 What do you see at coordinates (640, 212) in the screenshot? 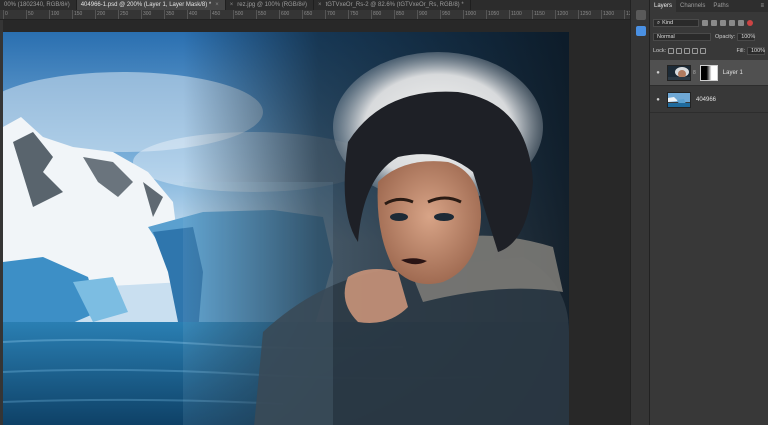
I see `panel-toolstrip` at bounding box center [640, 212].